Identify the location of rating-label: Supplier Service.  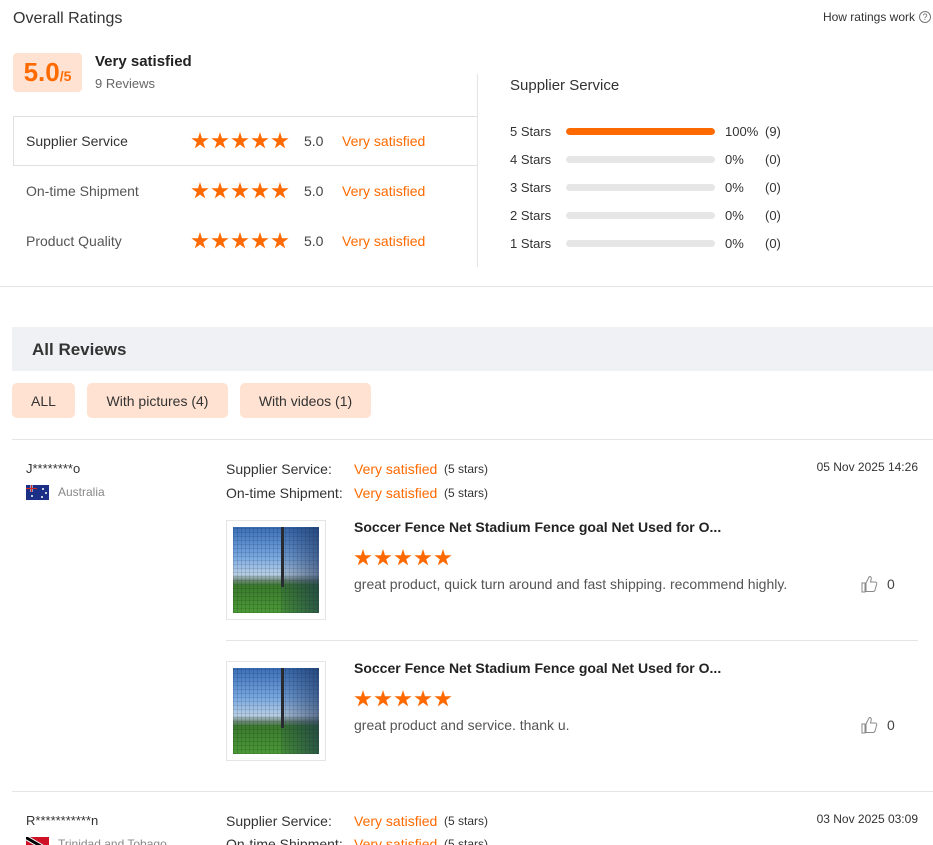
(77, 141).